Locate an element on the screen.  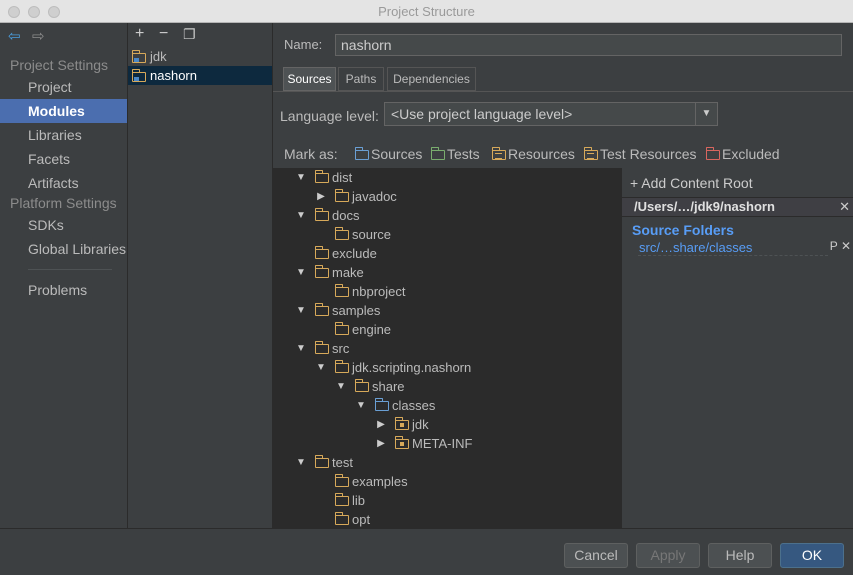
mark-as-excluded-button: Excluded is located at coordinates (742, 154).